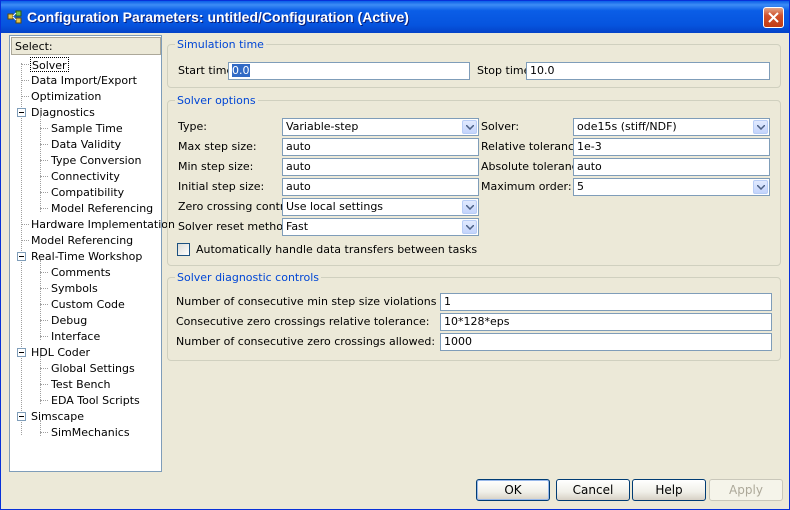 This screenshot has width=790, height=510. Describe the element at coordinates (627, 126) in the screenshot. I see `solver-value: ode15s (stiff/NDF)` at that location.